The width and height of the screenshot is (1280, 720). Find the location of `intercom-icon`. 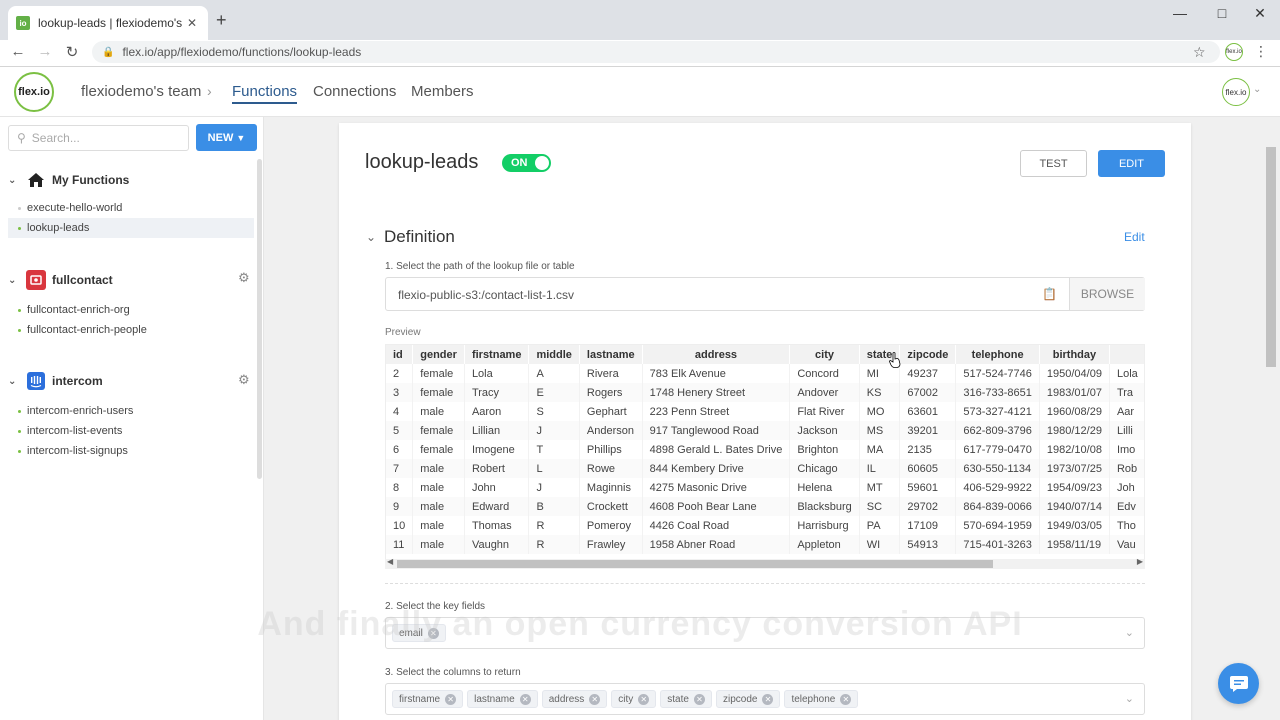

intercom-icon is located at coordinates (36, 381).